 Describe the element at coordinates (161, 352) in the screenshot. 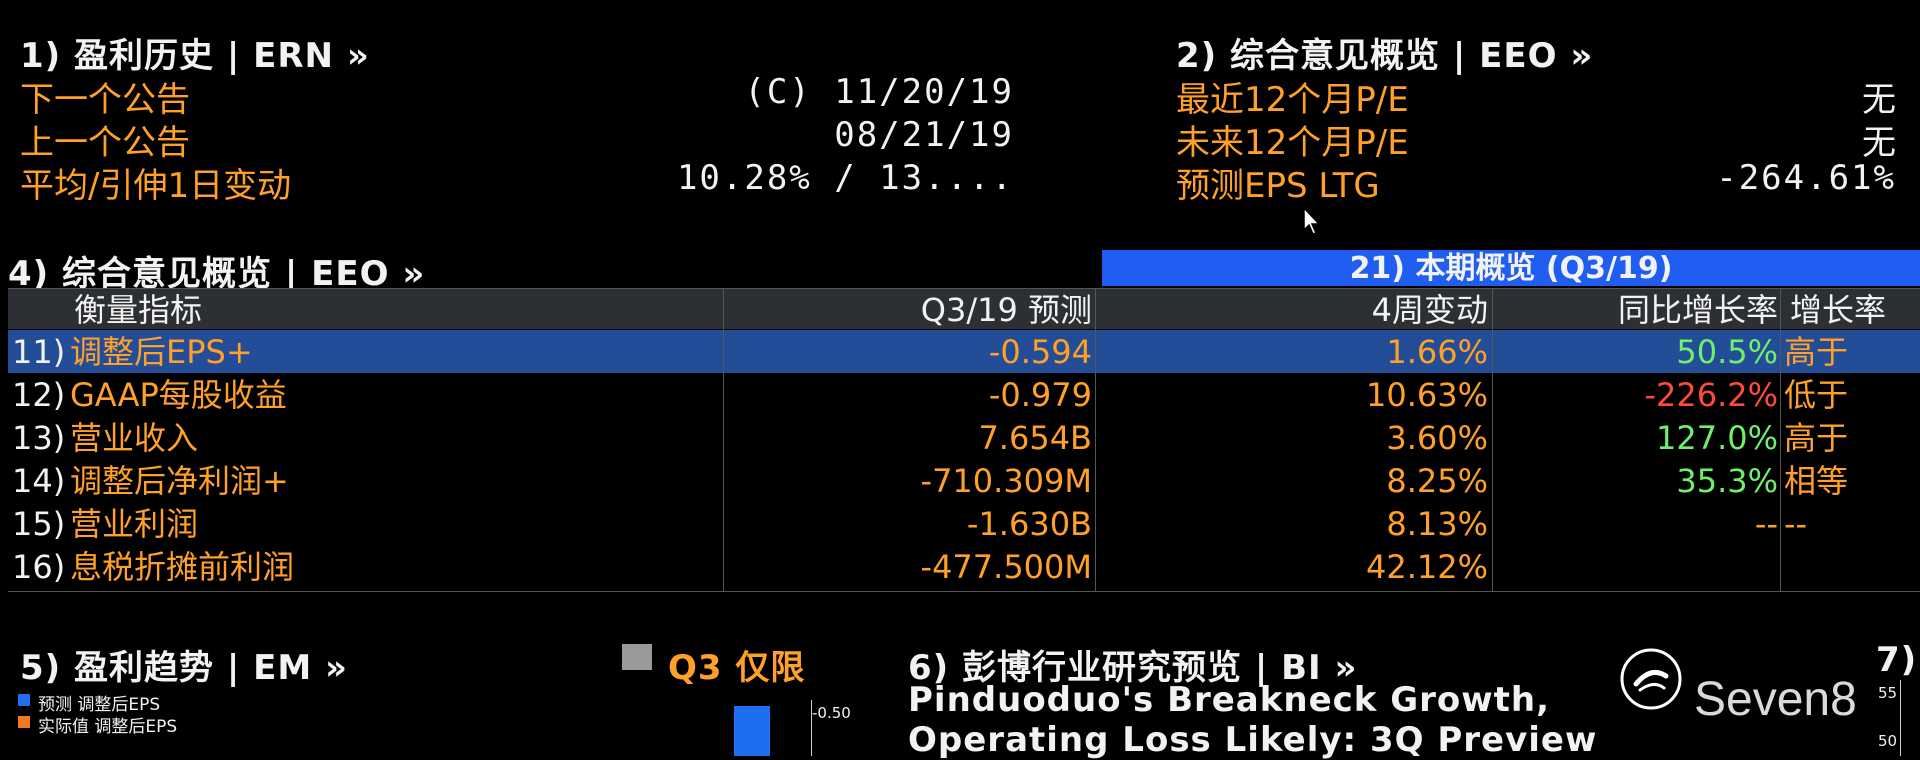

I see `row-metric: 调整后EPS+` at that location.